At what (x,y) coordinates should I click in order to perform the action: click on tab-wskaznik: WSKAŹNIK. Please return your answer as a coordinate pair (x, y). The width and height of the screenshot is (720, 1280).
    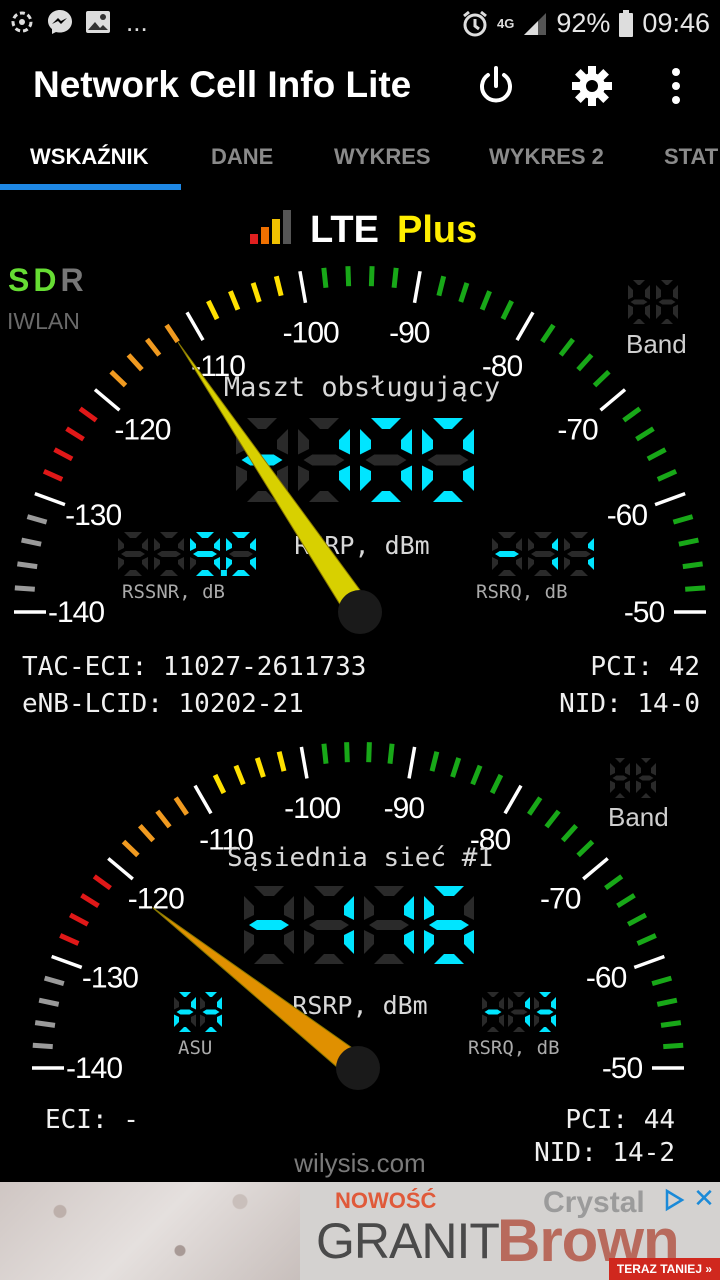
    Looking at the image, I should click on (89, 157).